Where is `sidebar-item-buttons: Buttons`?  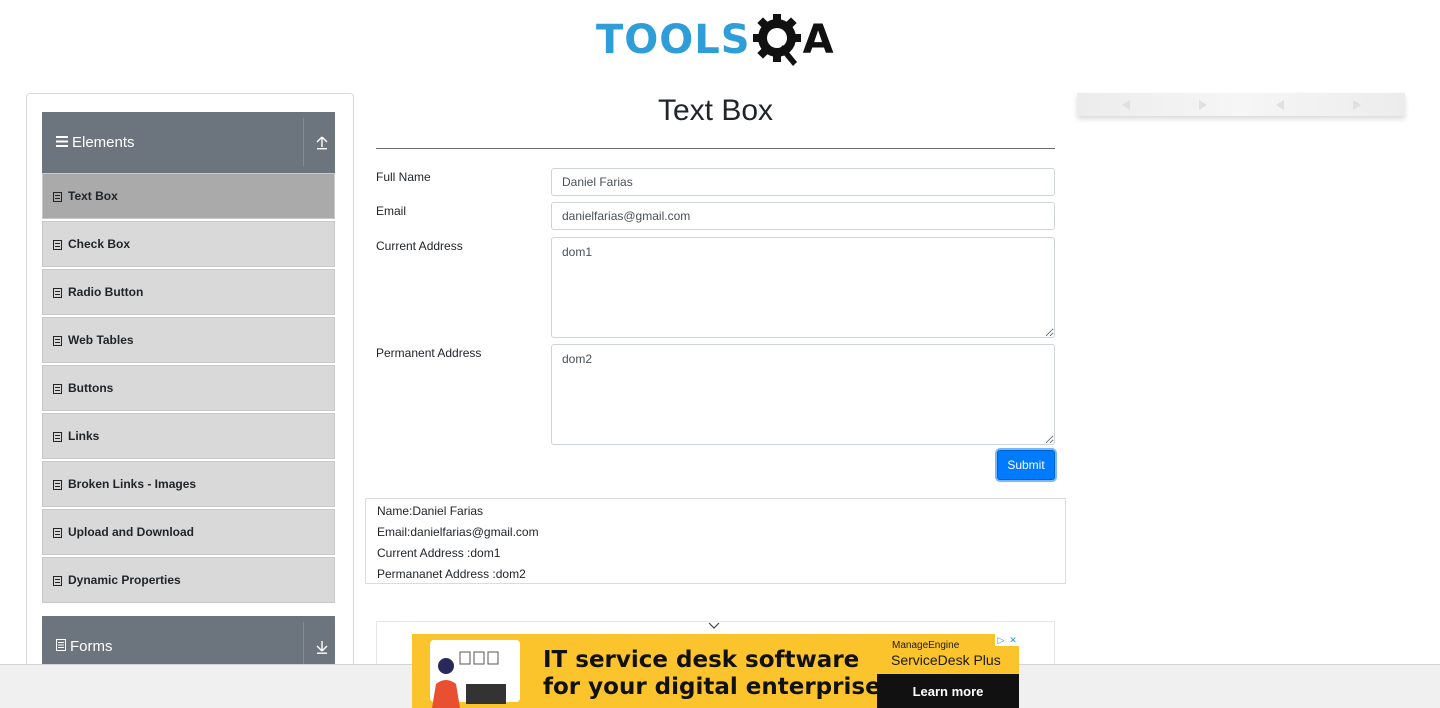
sidebar-item-buttons: Buttons is located at coordinates (188, 388).